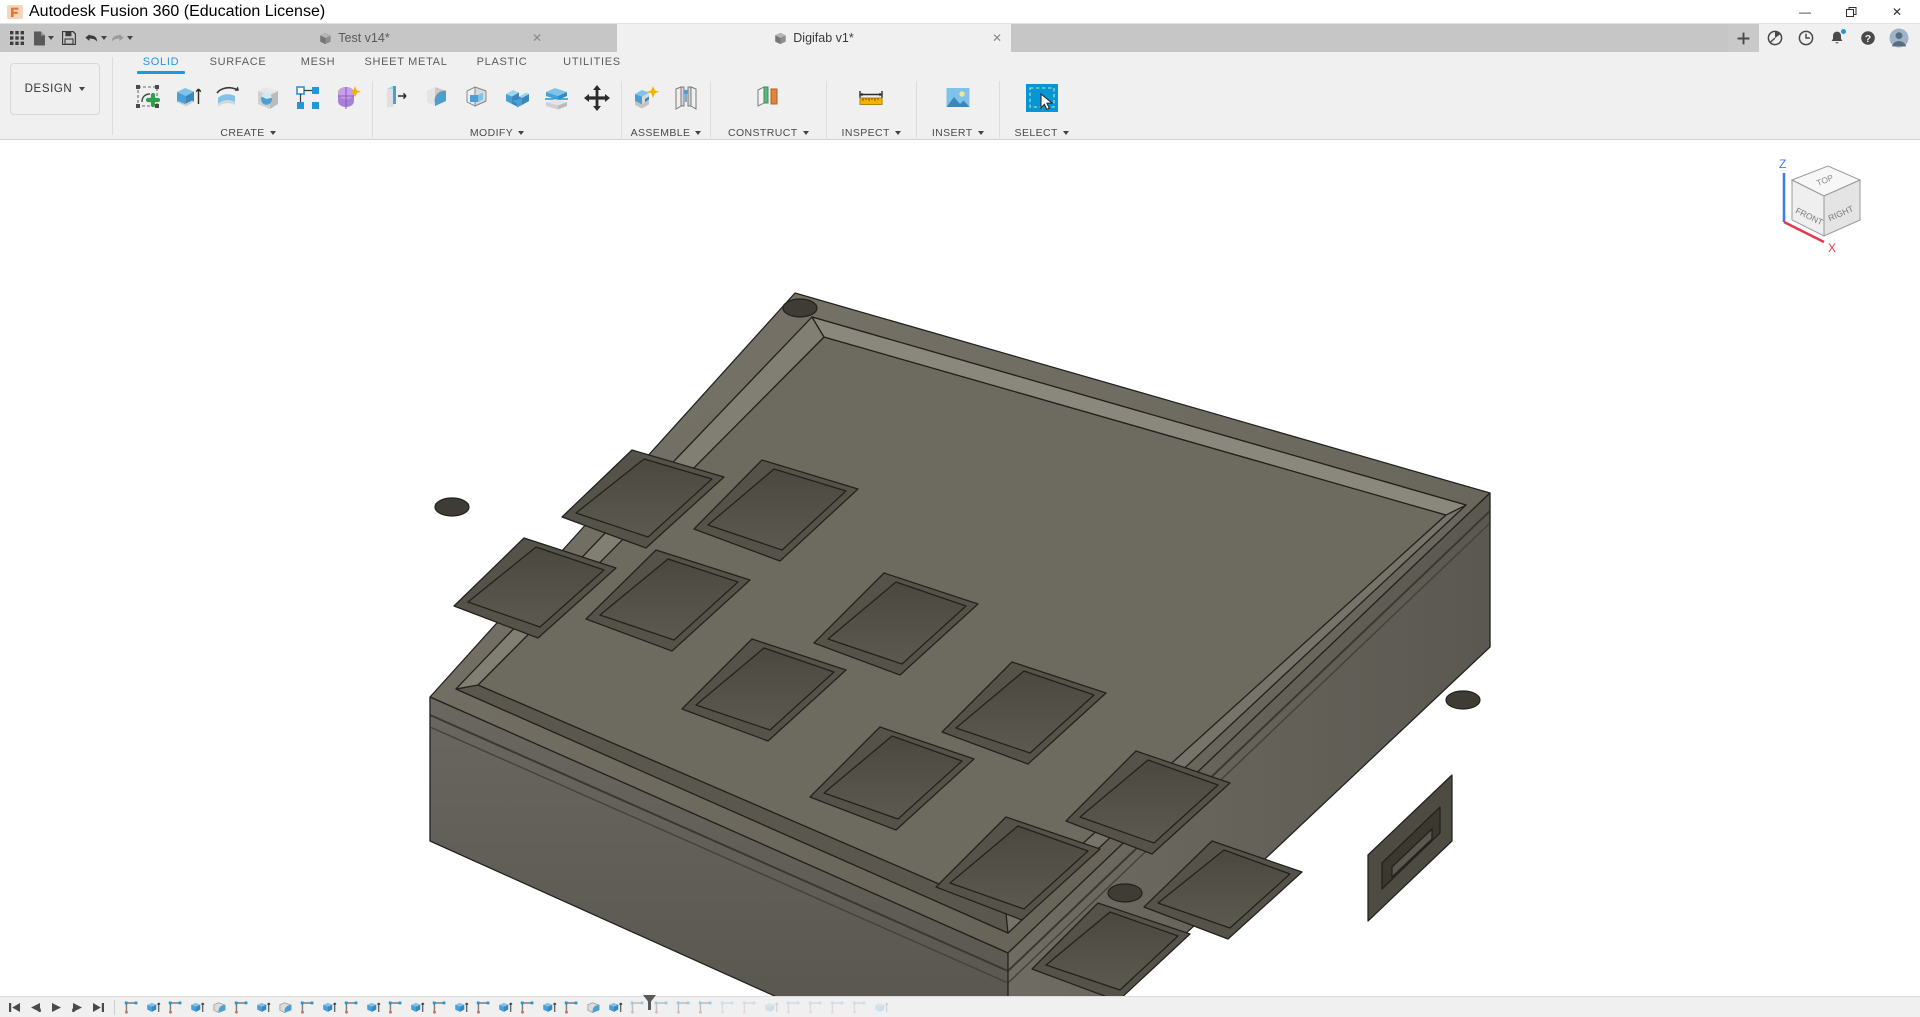 The height and width of the screenshot is (1017, 1920). Describe the element at coordinates (437, 98) in the screenshot. I see `fillet-button` at that location.